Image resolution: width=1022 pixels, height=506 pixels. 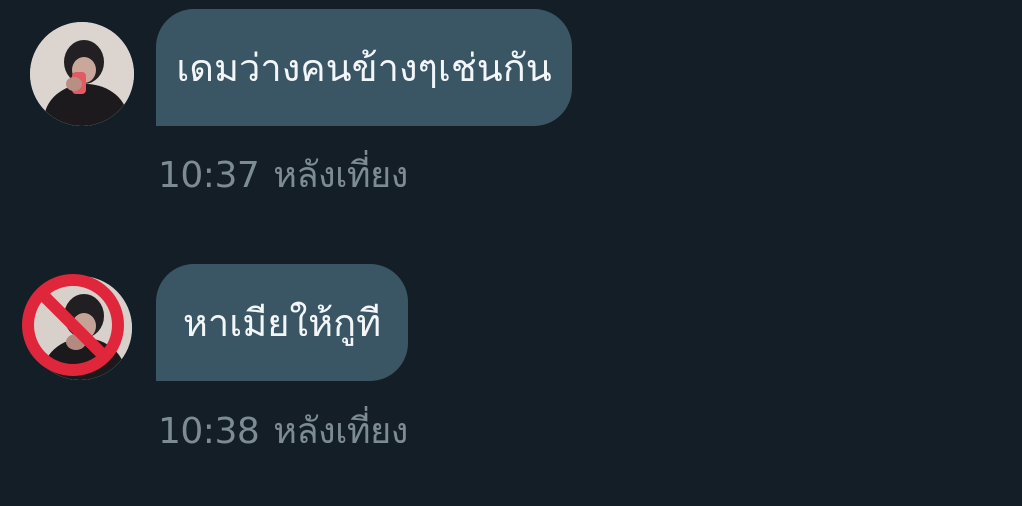 I want to click on time-text: 10:38, so click(x=209, y=431).